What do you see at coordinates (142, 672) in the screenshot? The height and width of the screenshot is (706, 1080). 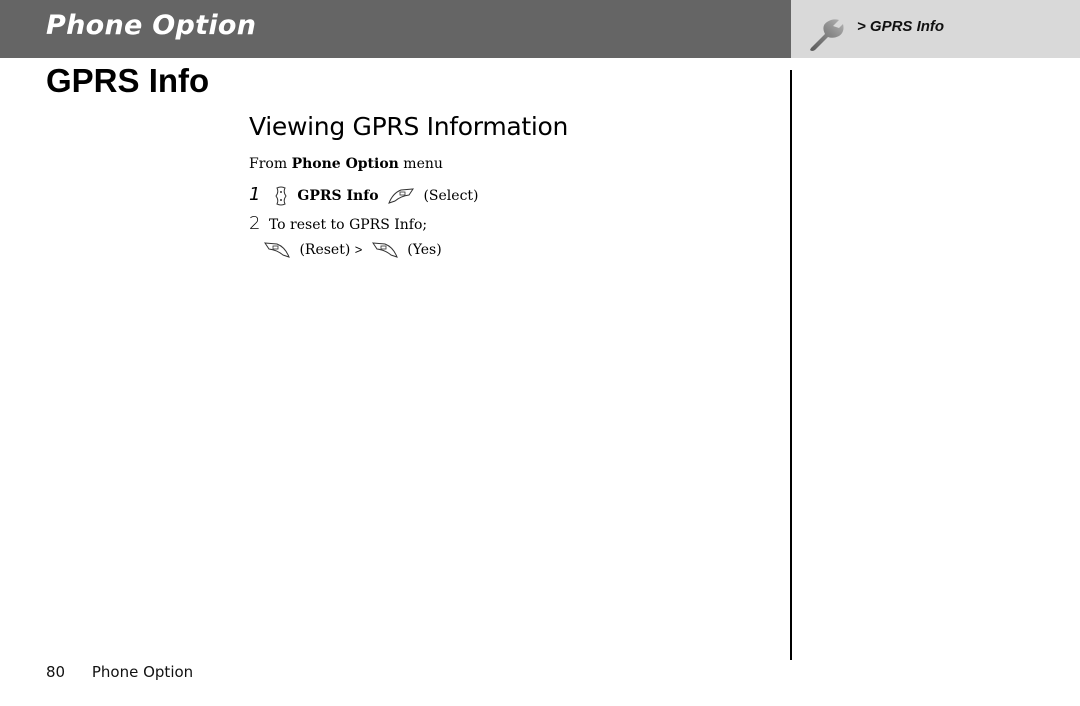 I see `footer-section: Phone Option` at bounding box center [142, 672].